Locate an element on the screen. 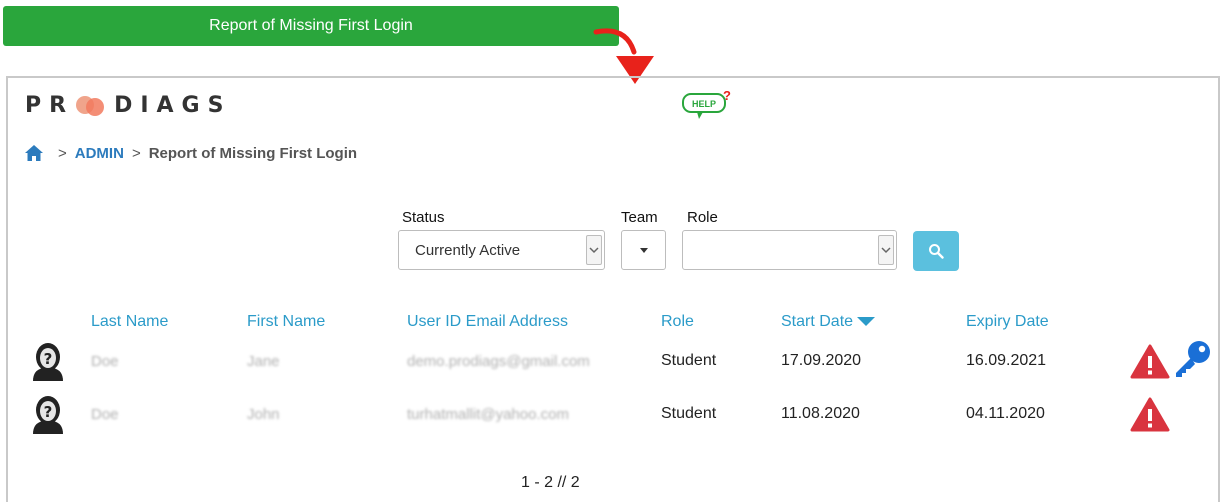  cell-first-name: Jane is located at coordinates (263, 361).